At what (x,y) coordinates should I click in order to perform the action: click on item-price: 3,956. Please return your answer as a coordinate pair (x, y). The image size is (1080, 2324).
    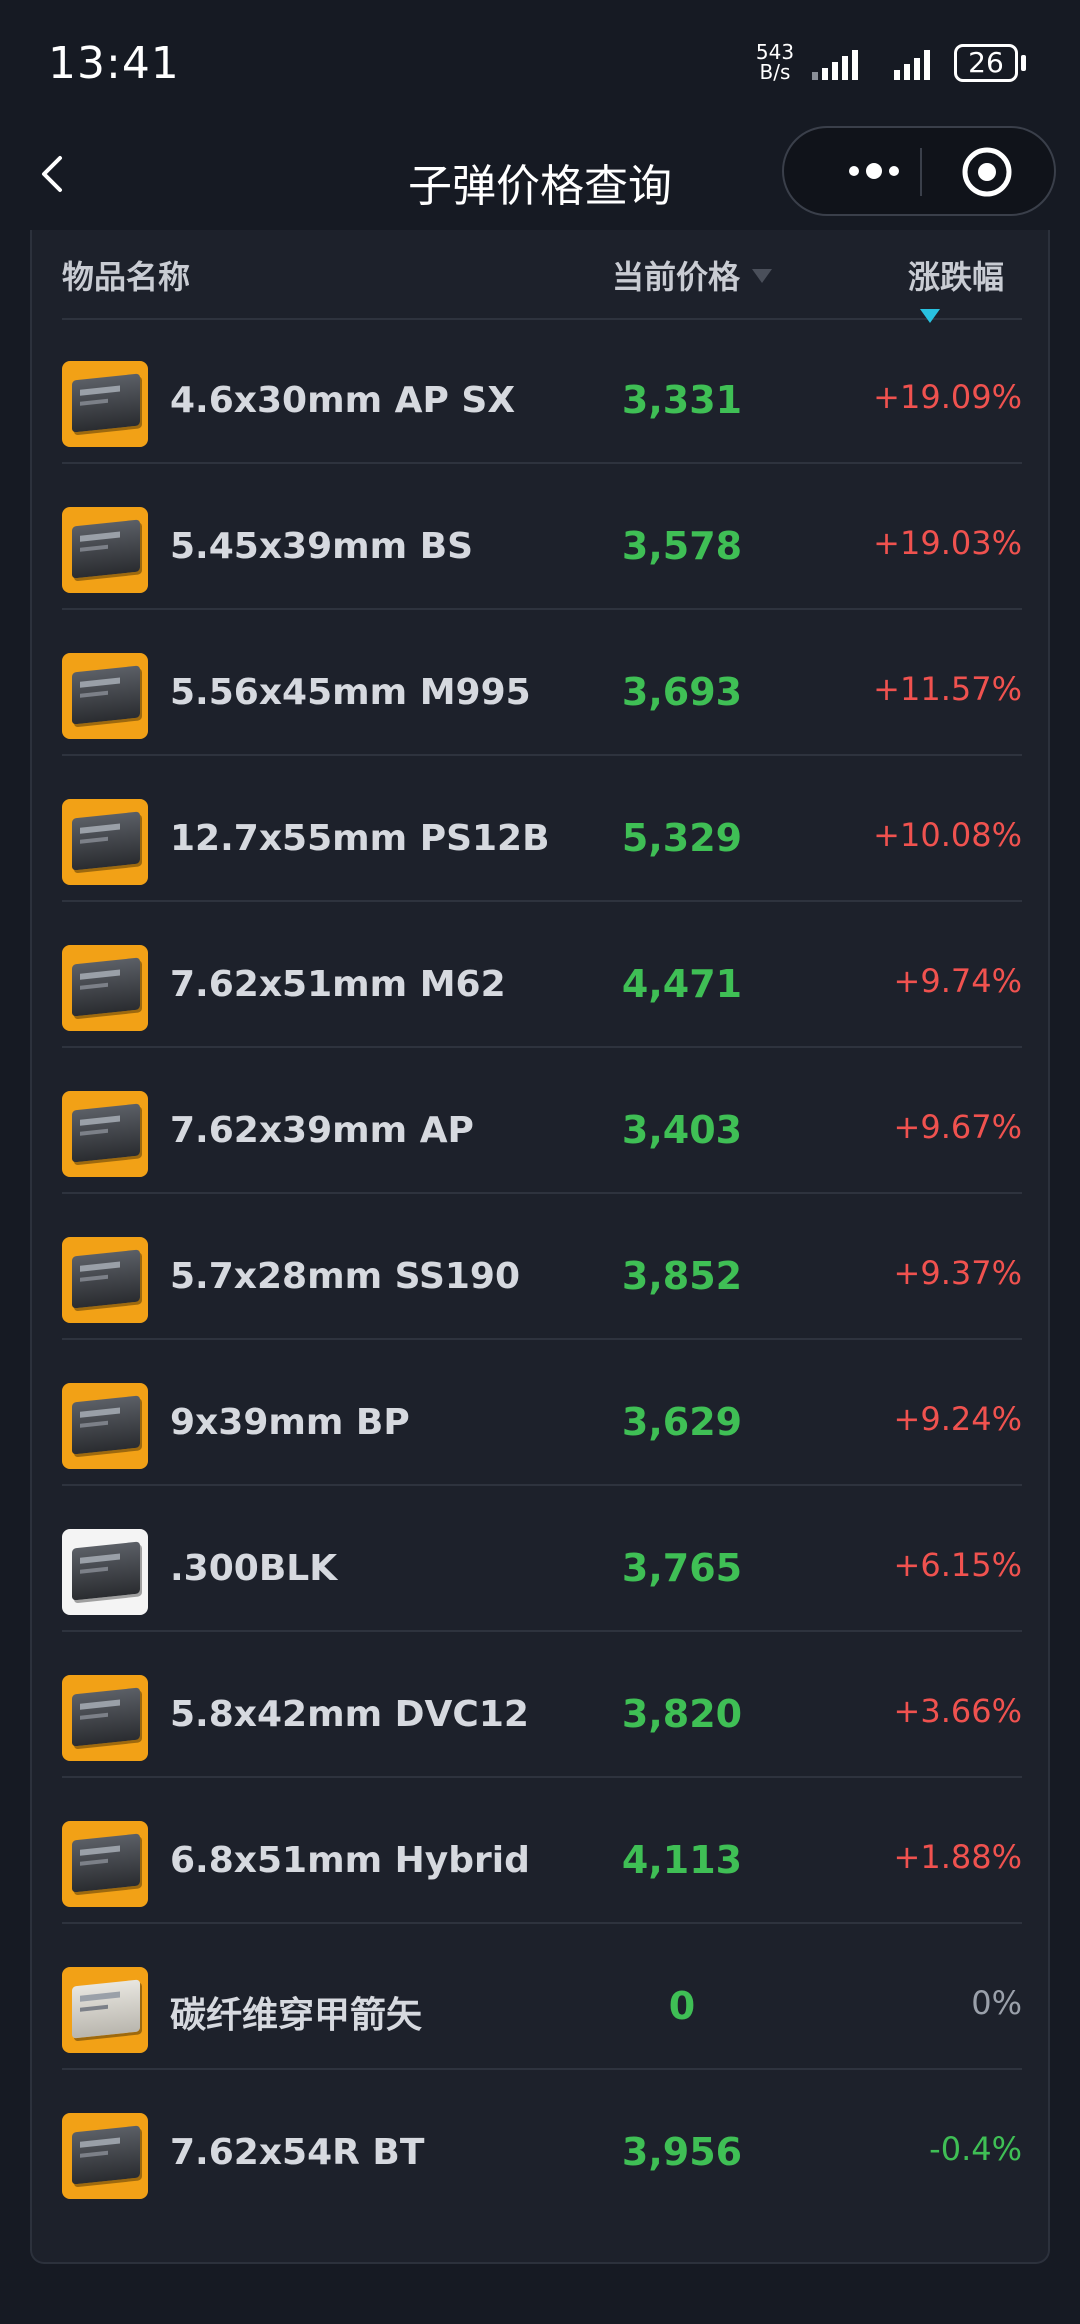
    Looking at the image, I should click on (682, 2152).